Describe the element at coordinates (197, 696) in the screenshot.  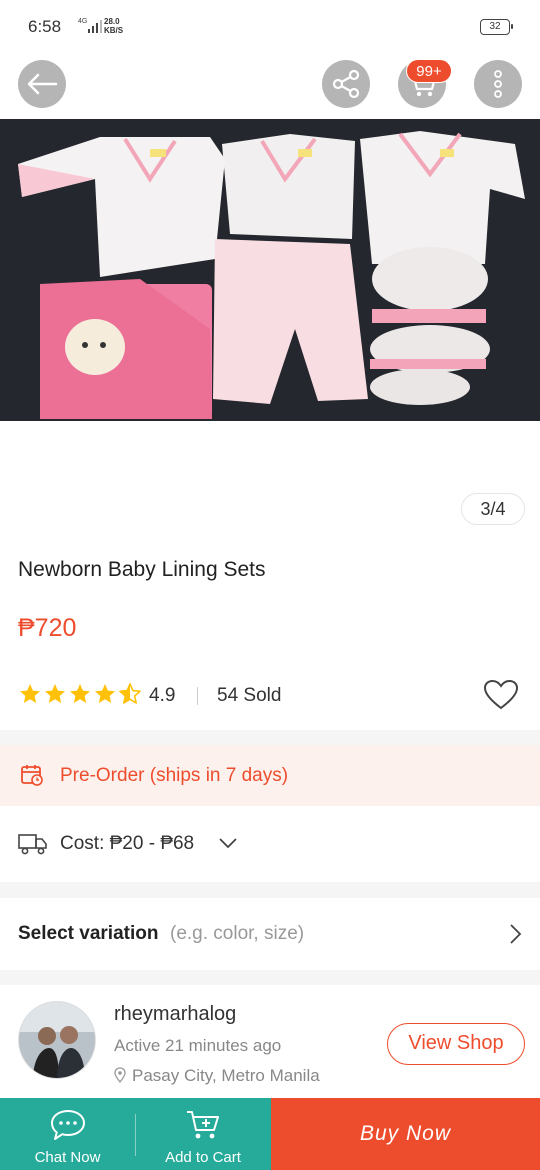
I see `separator` at that location.